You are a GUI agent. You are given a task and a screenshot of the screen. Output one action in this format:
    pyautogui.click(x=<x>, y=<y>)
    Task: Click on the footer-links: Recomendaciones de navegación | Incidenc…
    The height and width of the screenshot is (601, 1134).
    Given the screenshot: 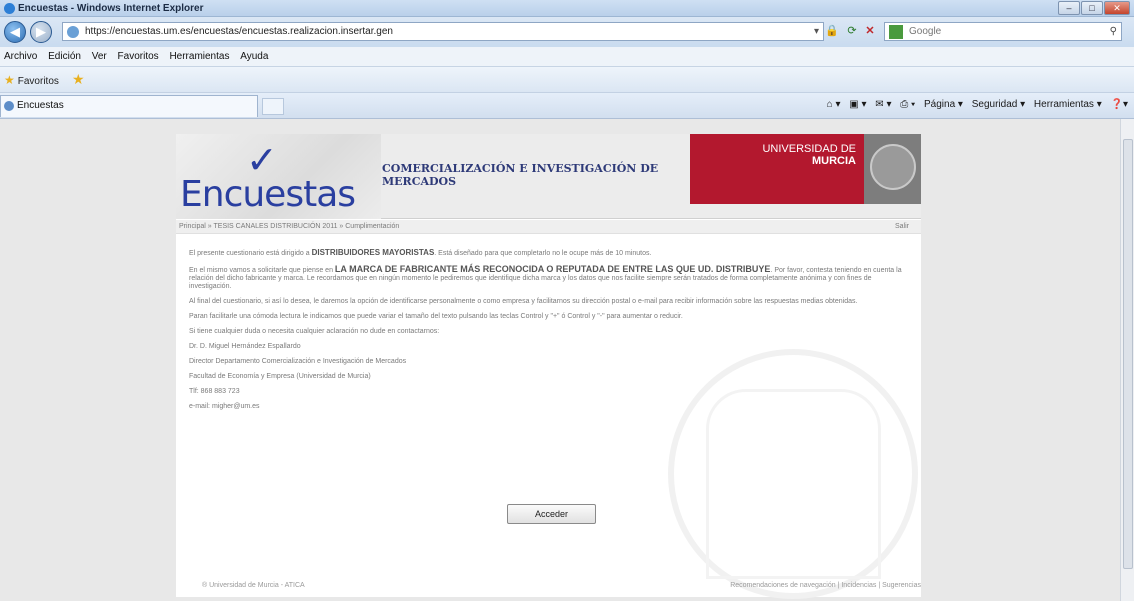 What is the action you would take?
    pyautogui.click(x=825, y=586)
    